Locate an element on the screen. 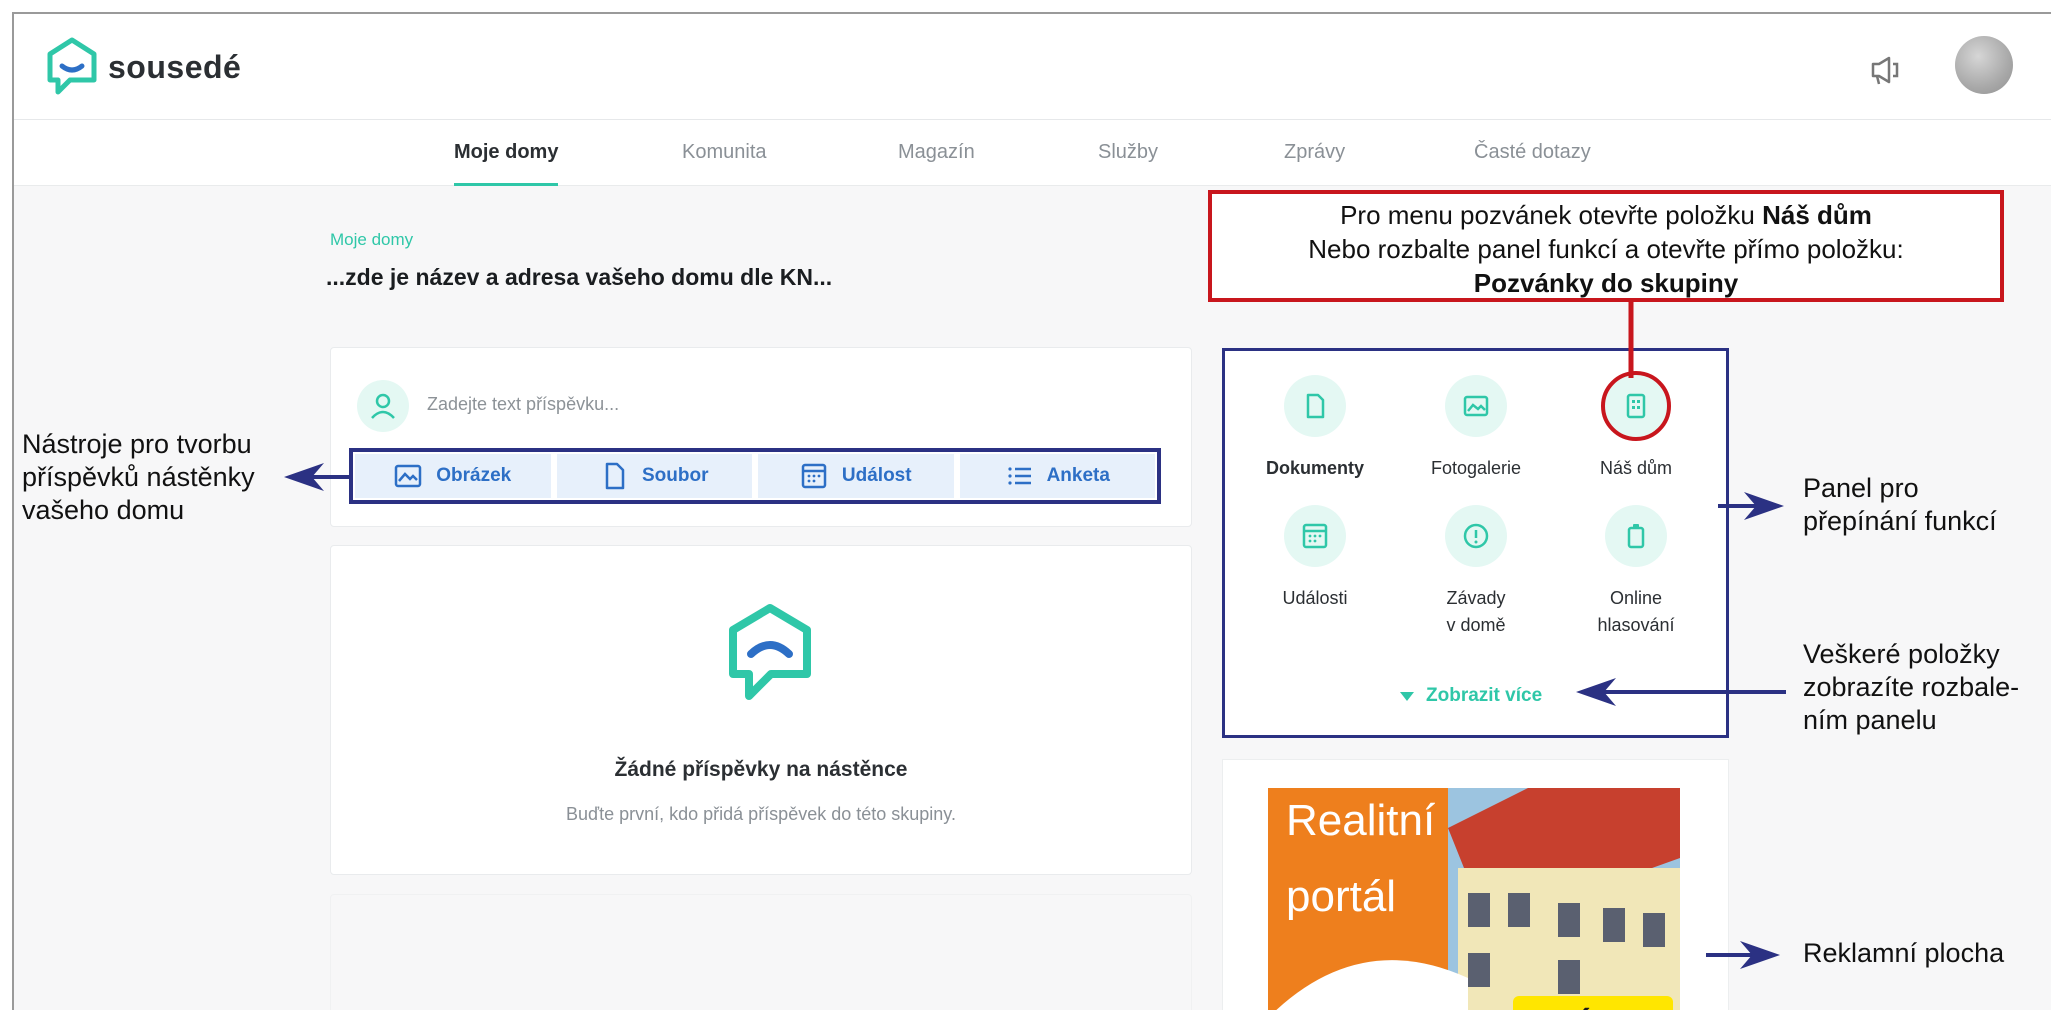 The height and width of the screenshot is (1010, 2051). logo-text: sousedé is located at coordinates (175, 66).